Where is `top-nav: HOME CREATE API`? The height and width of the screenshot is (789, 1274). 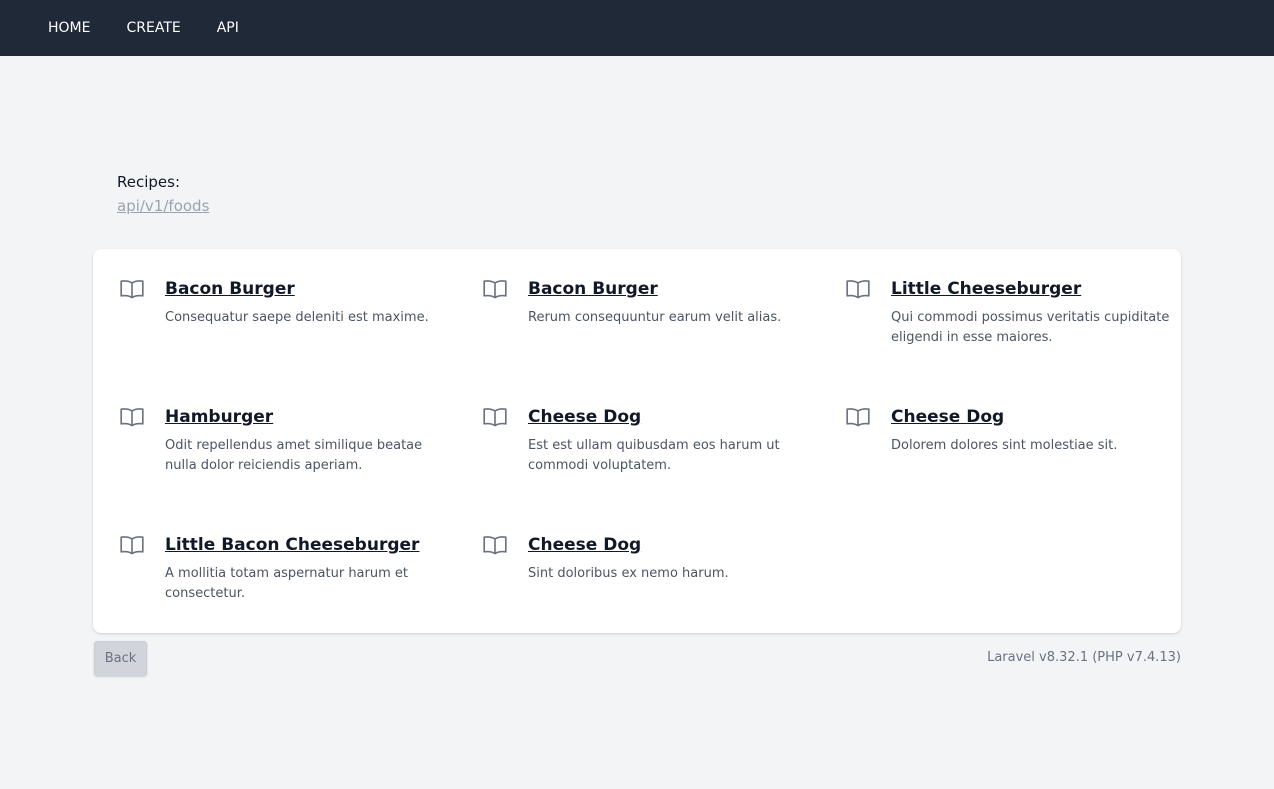 top-nav: HOME CREATE API is located at coordinates (637, 28).